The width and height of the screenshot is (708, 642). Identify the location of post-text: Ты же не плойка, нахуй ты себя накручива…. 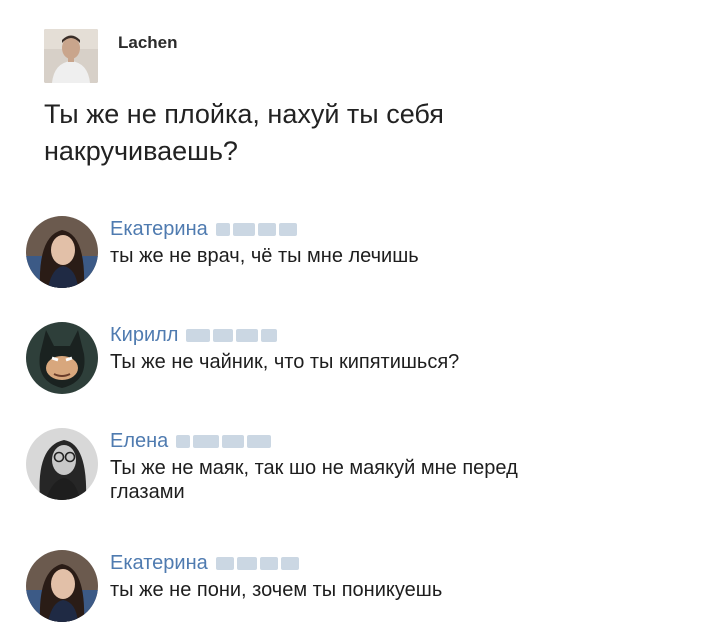
(244, 132).